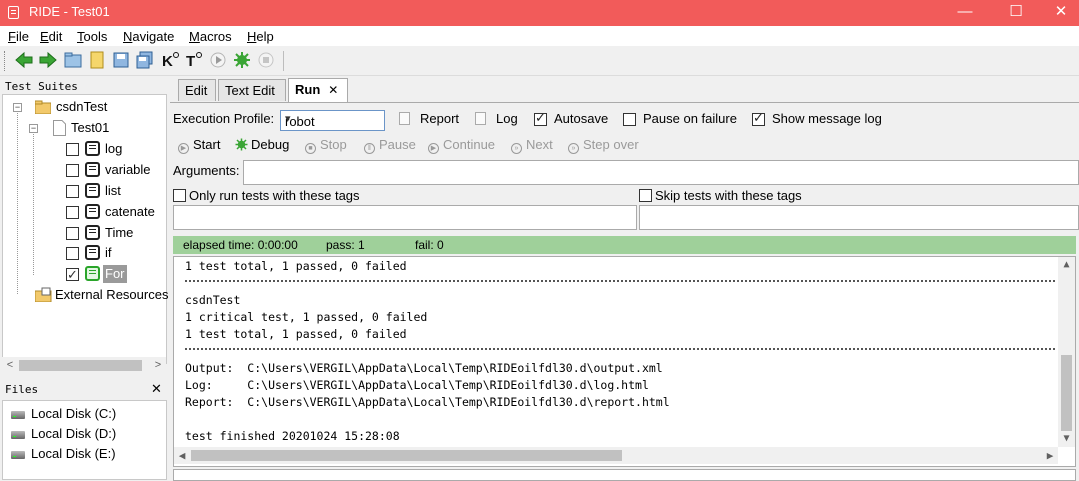 The width and height of the screenshot is (1079, 481). Describe the element at coordinates (10, 365) in the screenshot. I see `scroll-left-icon: <` at that location.